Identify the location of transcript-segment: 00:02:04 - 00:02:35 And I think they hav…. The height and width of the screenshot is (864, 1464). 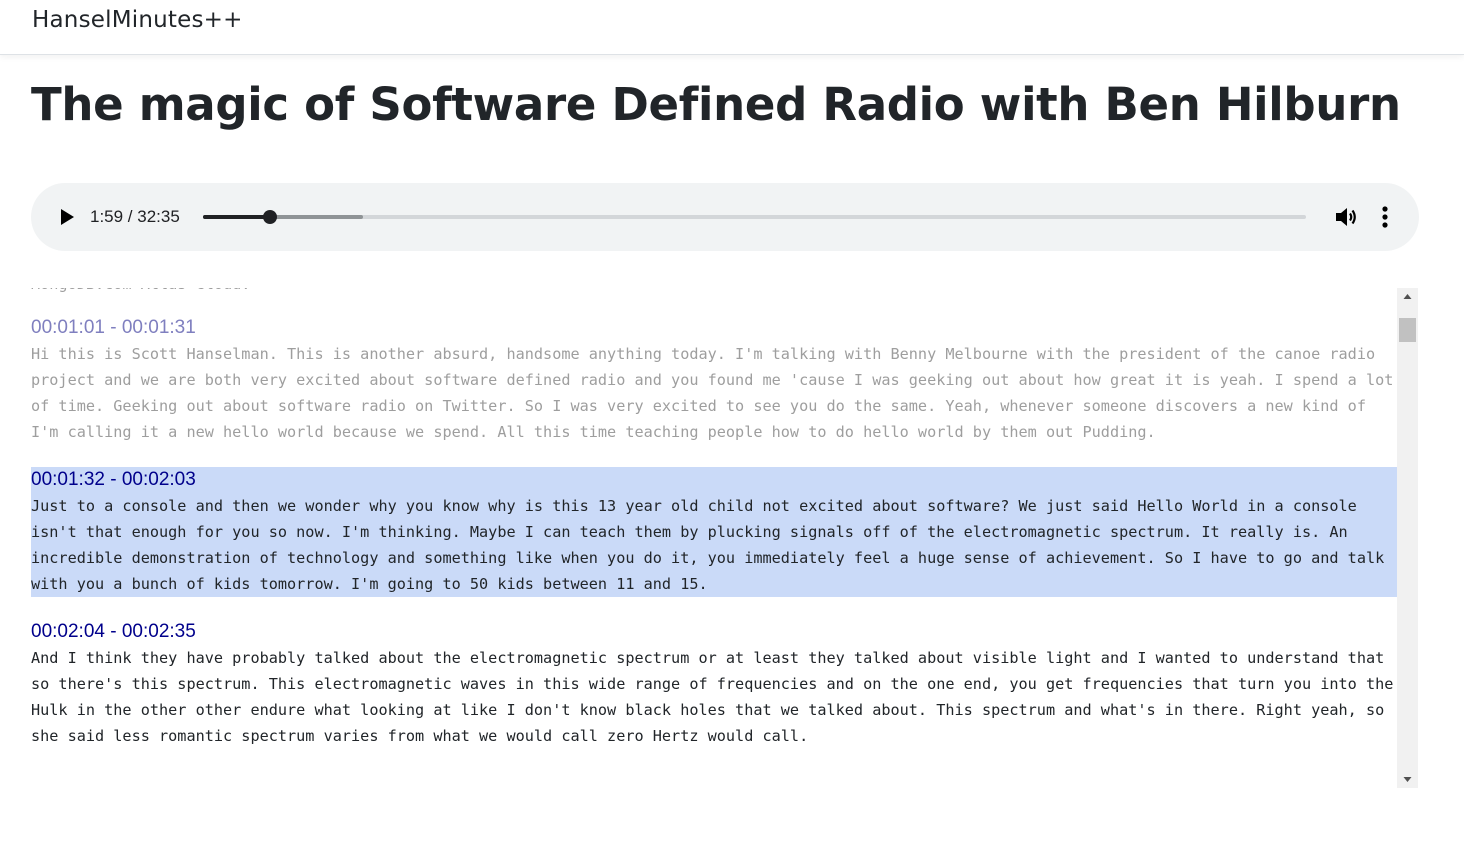
(714, 684).